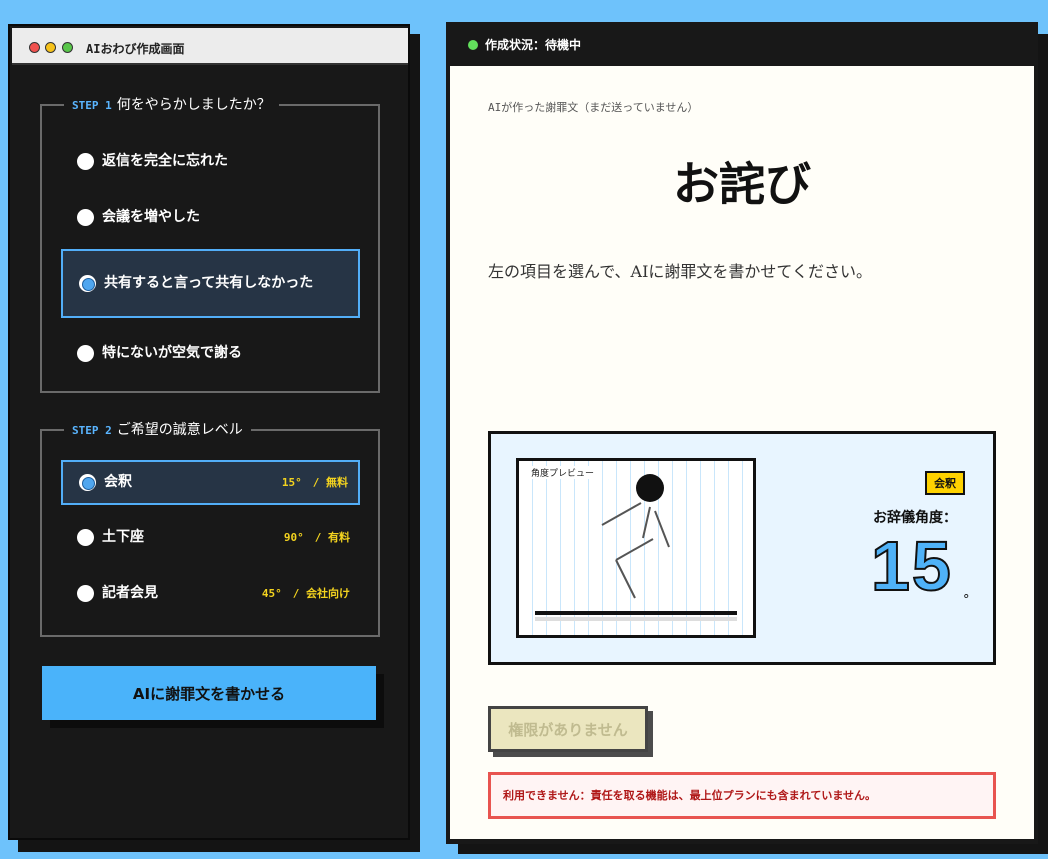 Image resolution: width=1048 pixels, height=859 pixels. Describe the element at coordinates (85, 537) in the screenshot. I see `radio-dogeza` at that location.